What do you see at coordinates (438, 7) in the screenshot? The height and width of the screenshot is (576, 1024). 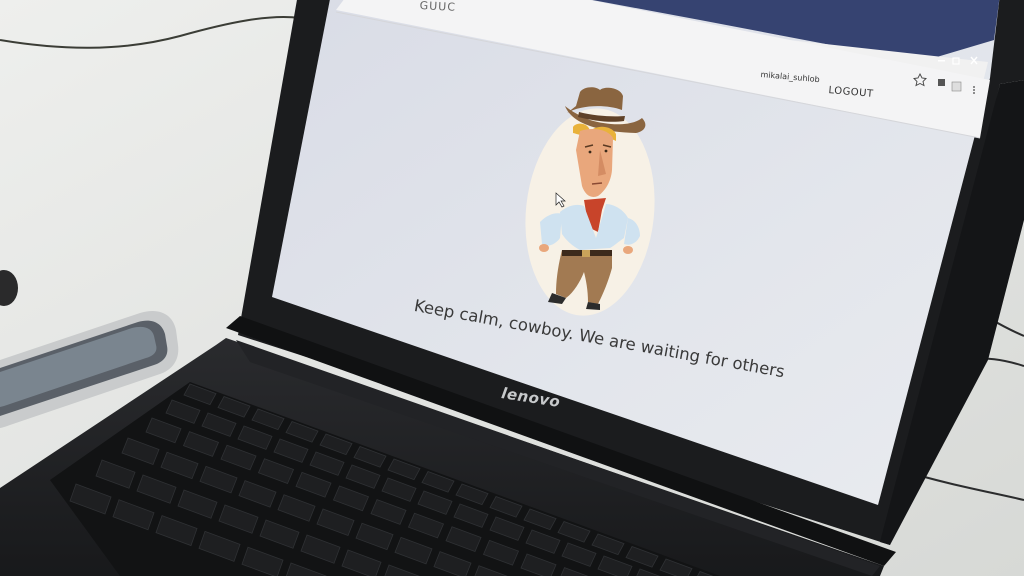 I see `app-brand: GUUC` at bounding box center [438, 7].